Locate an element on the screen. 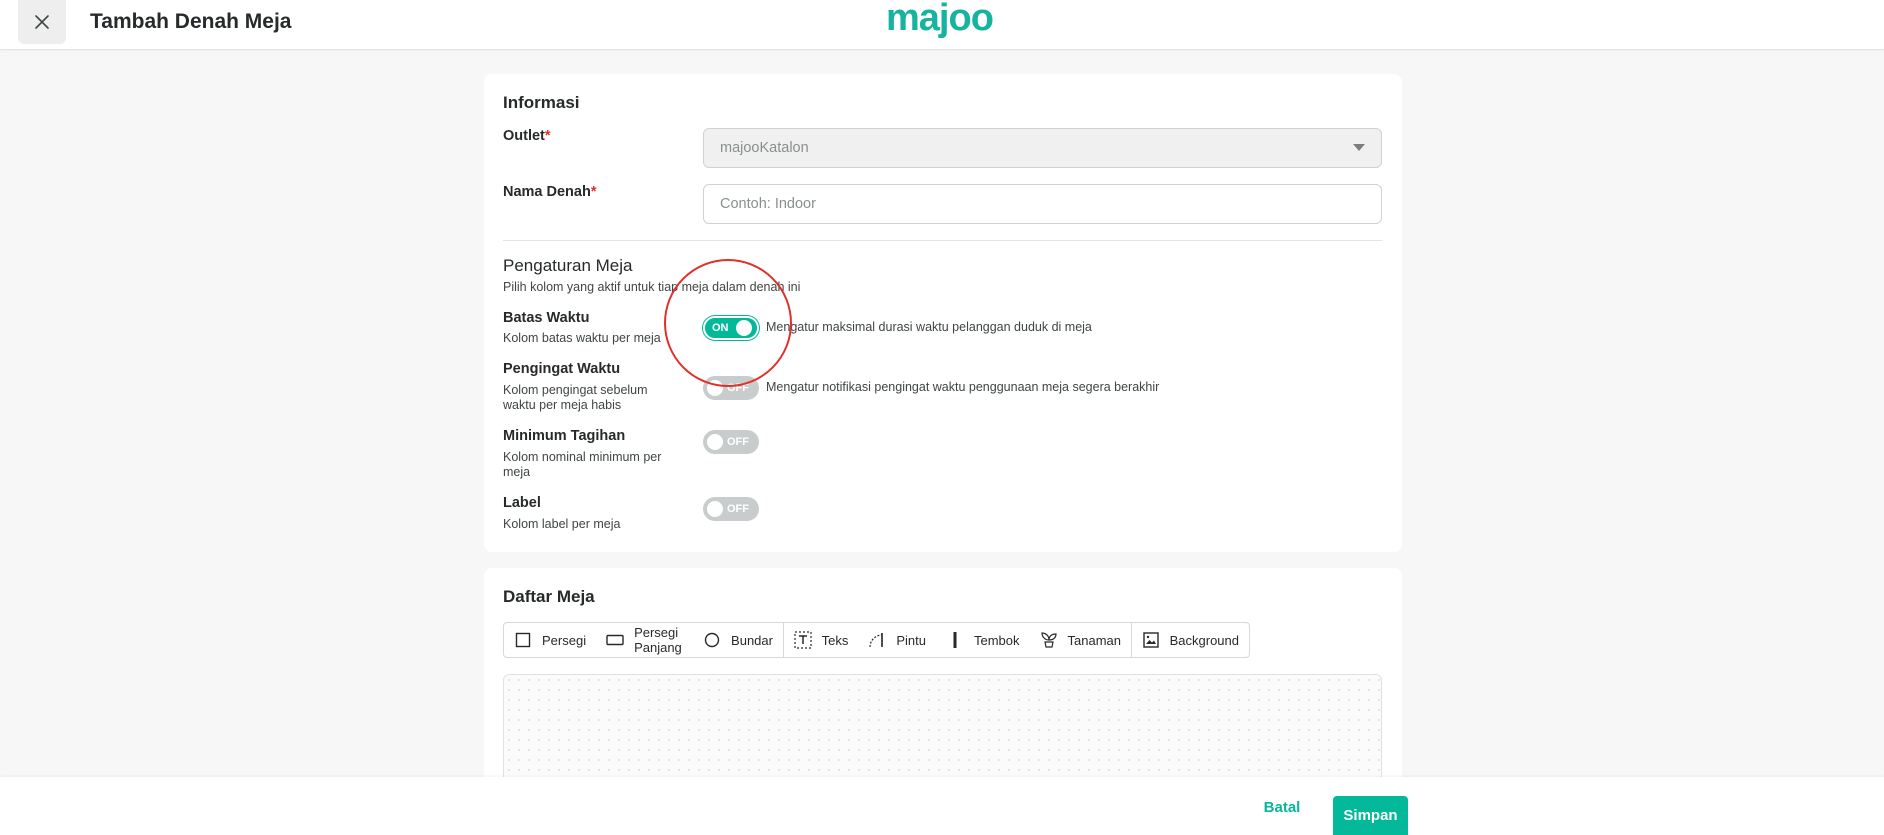 This screenshot has height=835, width=1884. minimum-tagihan-desc: Kolom nominal minimum per meja is located at coordinates (582, 464).